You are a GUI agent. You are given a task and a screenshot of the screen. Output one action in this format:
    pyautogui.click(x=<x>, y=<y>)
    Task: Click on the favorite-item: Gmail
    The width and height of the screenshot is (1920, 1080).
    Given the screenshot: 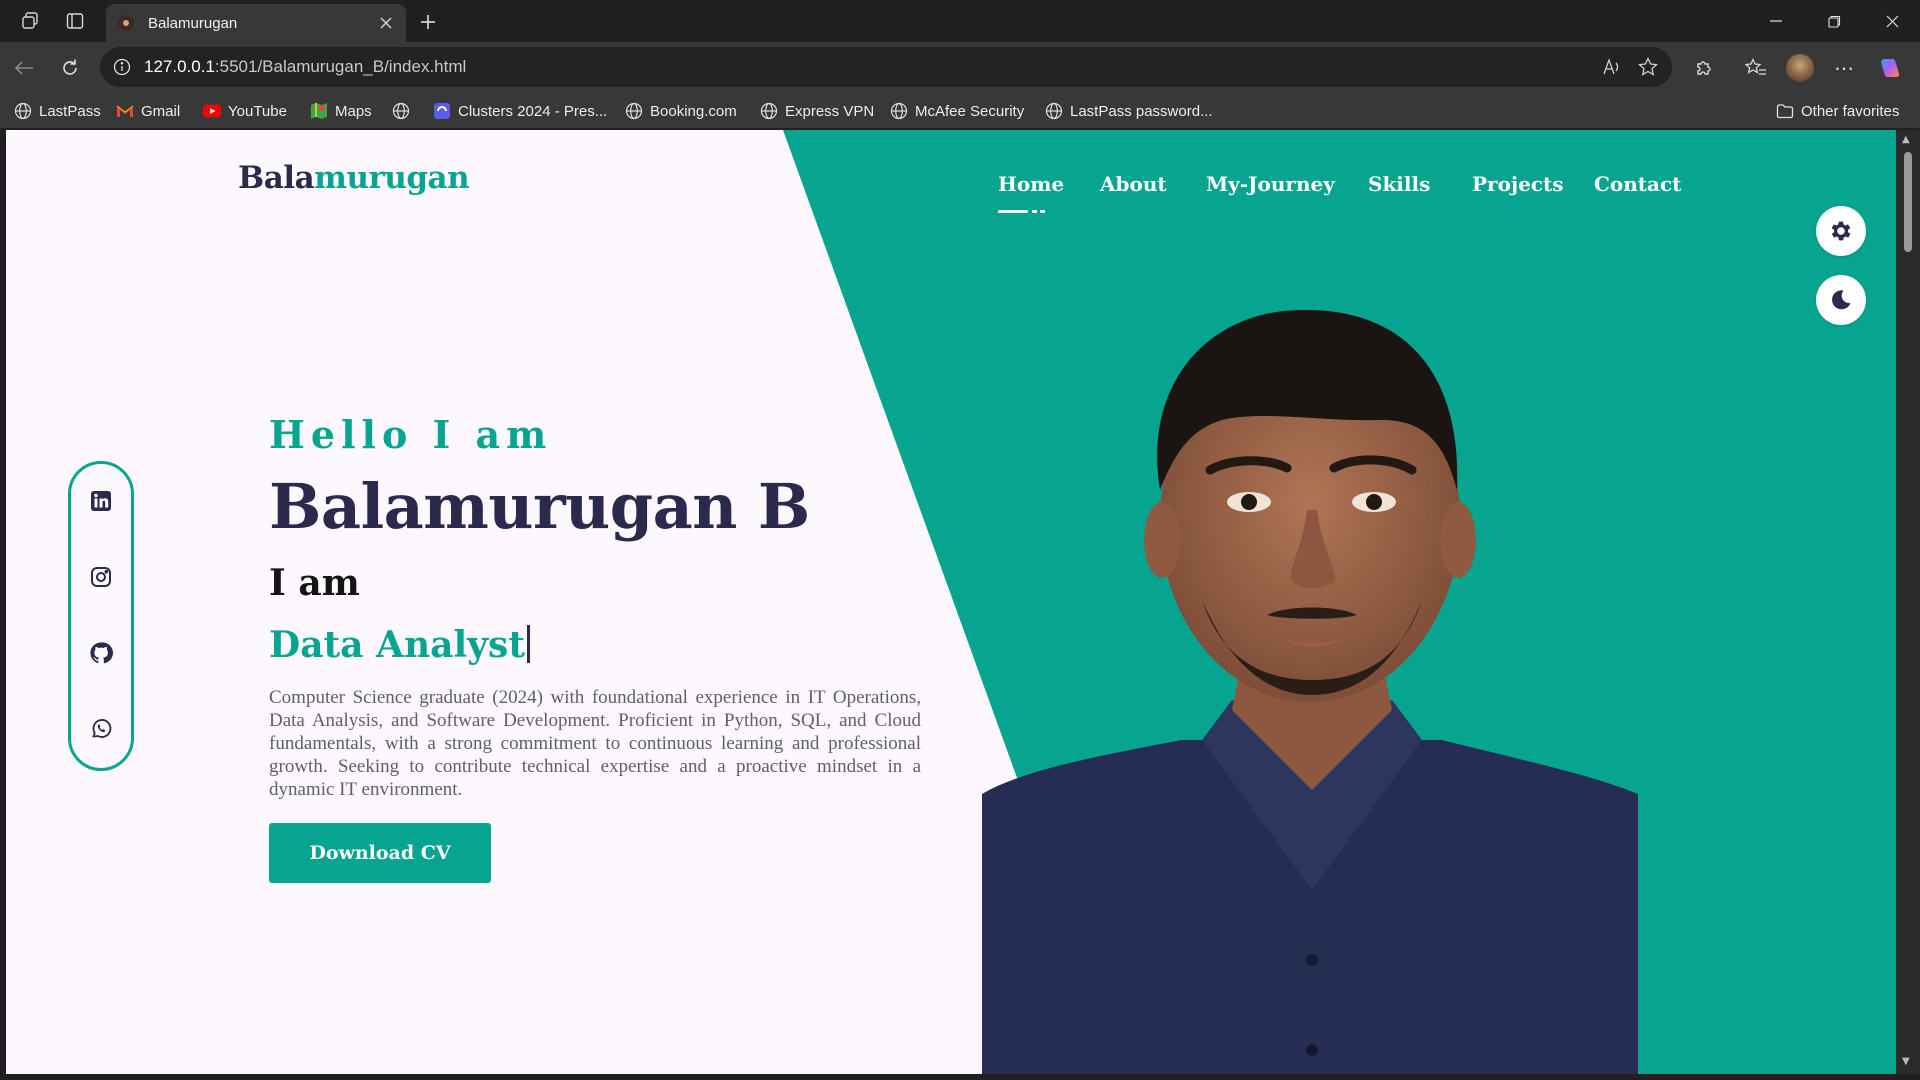 What is the action you would take?
    pyautogui.click(x=148, y=111)
    